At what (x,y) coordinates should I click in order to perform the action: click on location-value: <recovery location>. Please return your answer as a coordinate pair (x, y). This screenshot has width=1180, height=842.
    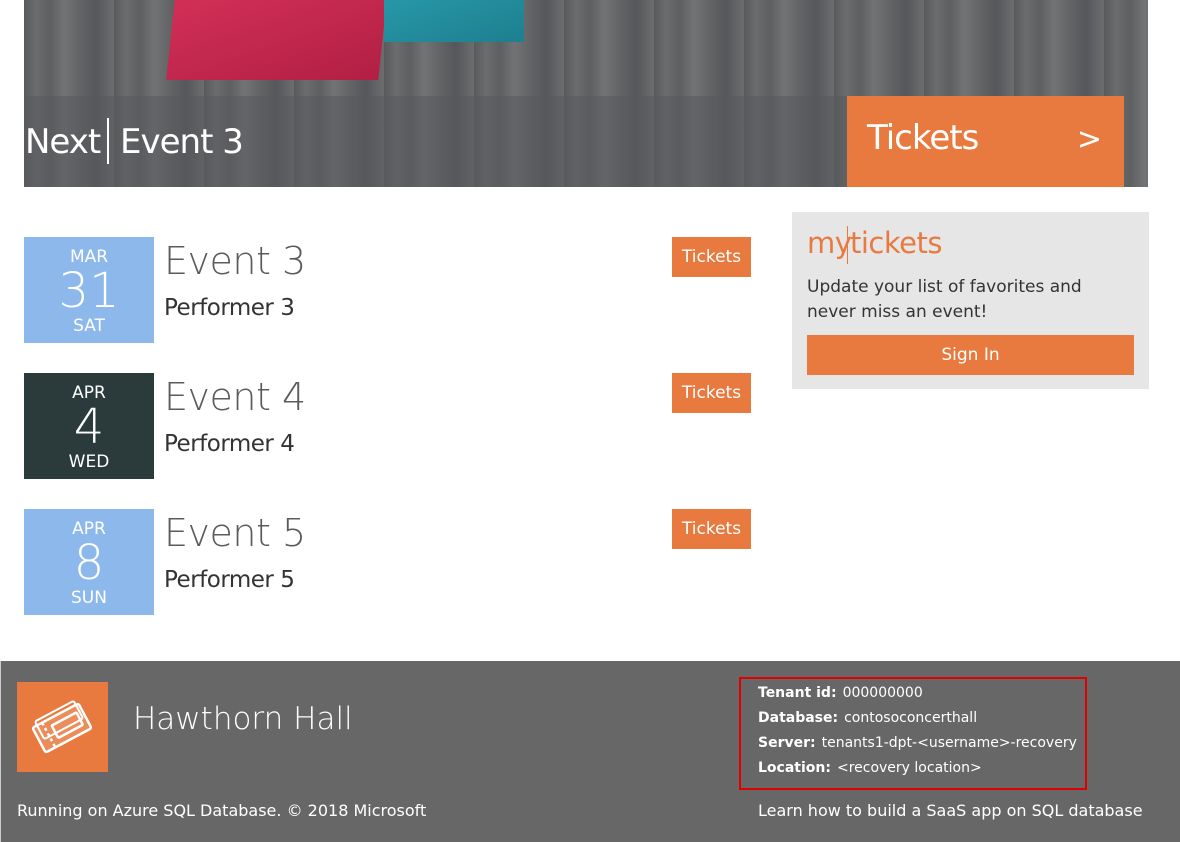
    Looking at the image, I should click on (909, 768).